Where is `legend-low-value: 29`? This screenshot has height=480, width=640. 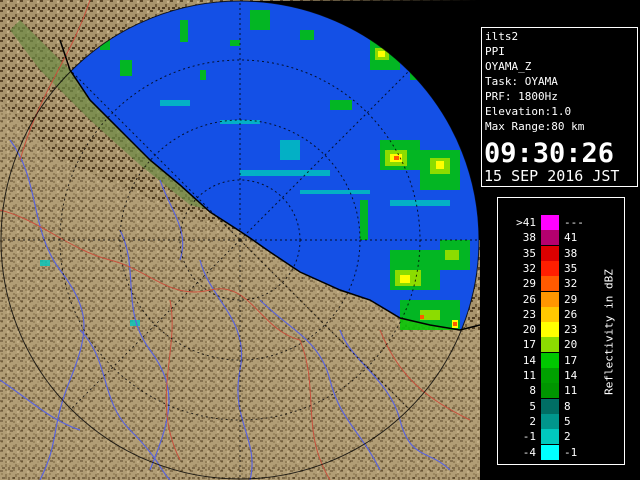
legend-low-value: 29 is located at coordinates (529, 284).